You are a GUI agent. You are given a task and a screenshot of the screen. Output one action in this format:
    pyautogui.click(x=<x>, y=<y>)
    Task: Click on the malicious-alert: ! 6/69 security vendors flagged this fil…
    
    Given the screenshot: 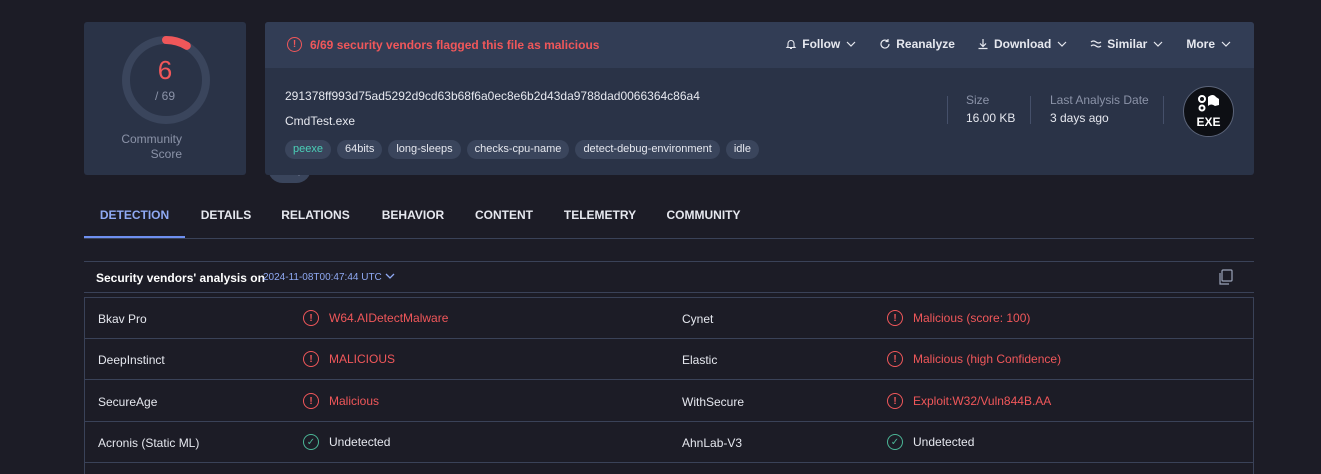 What is the action you would take?
    pyautogui.click(x=443, y=44)
    